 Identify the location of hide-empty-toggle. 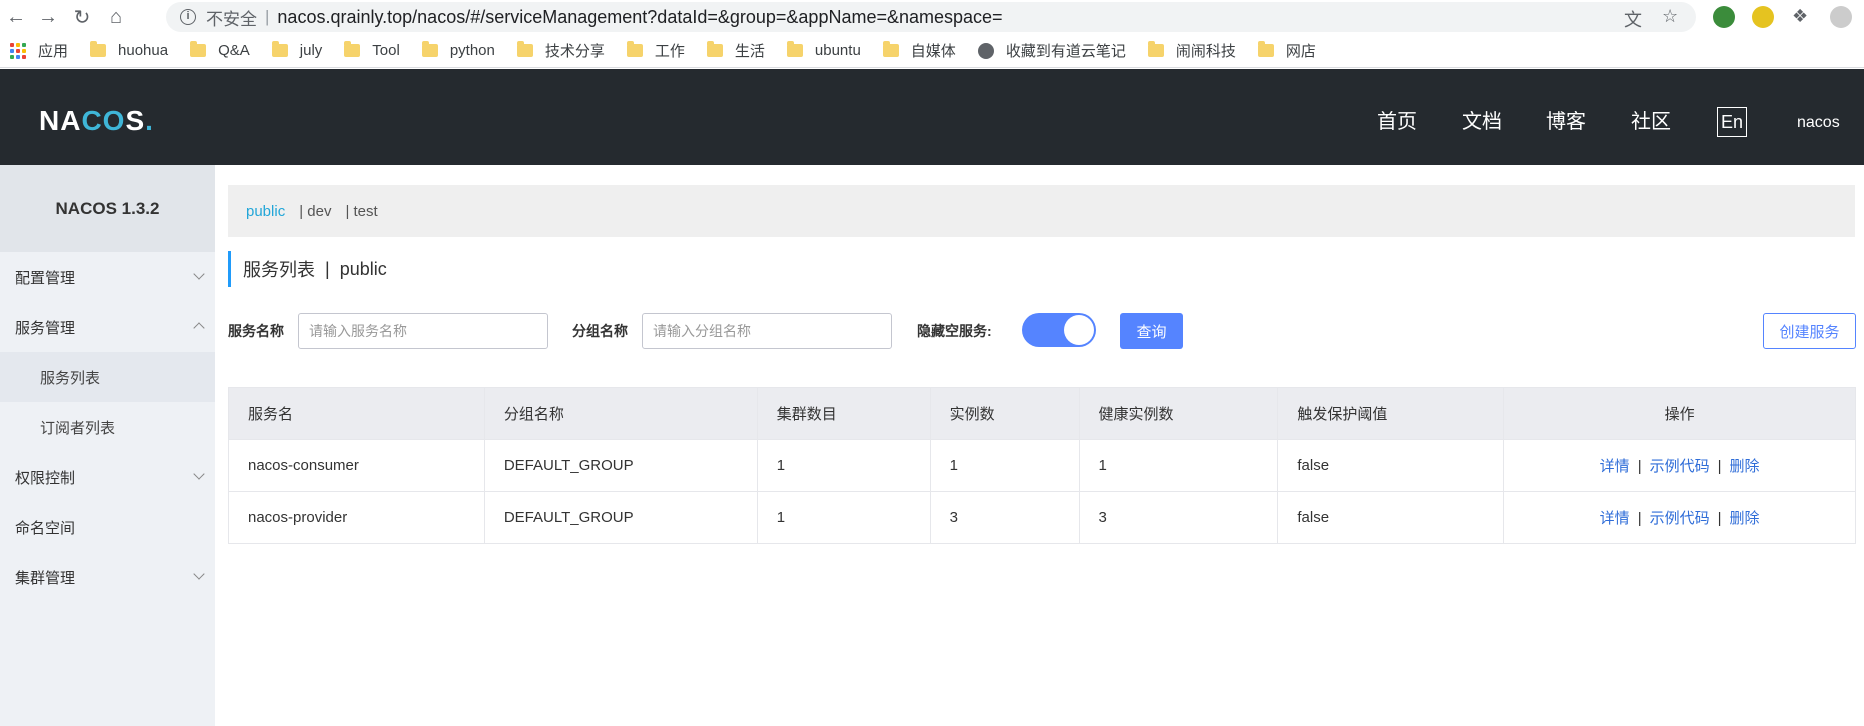
(1059, 330).